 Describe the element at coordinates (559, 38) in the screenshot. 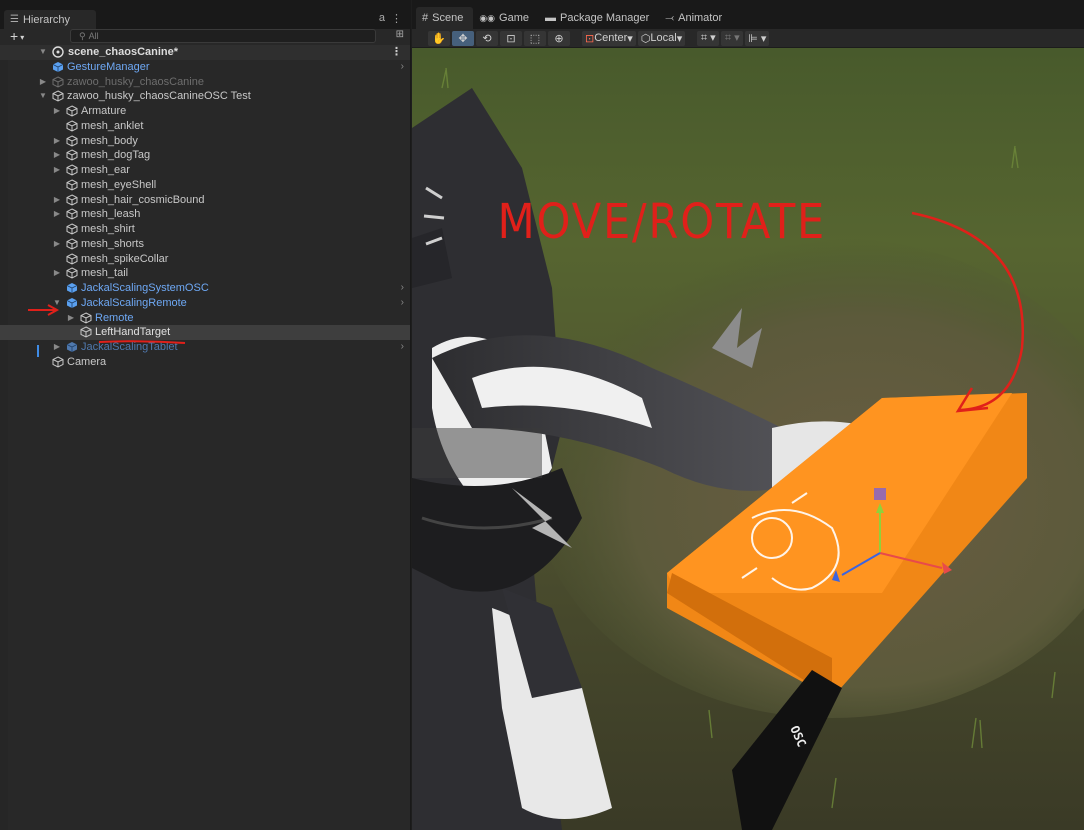

I see `transform-tool-button: ⊕` at that location.